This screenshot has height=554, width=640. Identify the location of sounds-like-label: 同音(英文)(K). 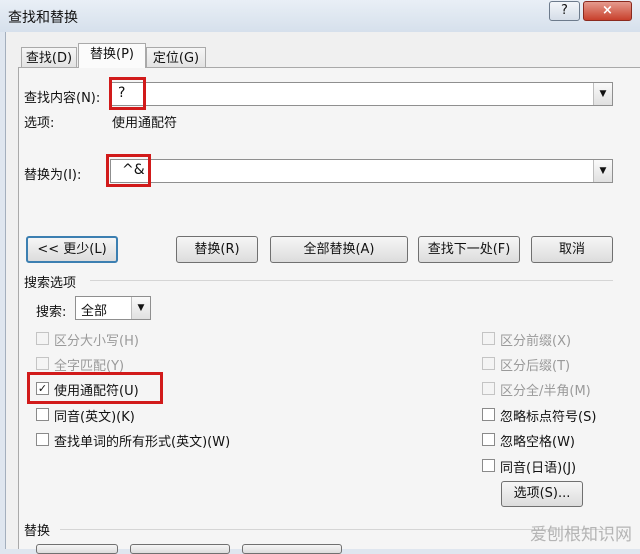
(94, 417).